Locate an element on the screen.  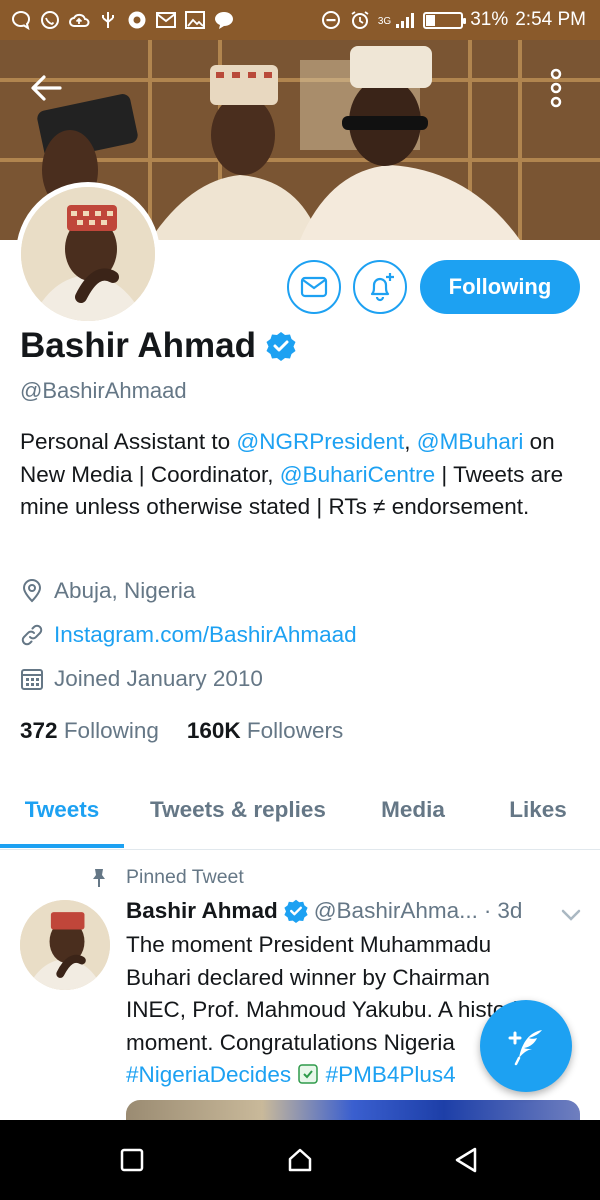
mention-link-mbuhari: @MBuhari is located at coordinates (470, 441).